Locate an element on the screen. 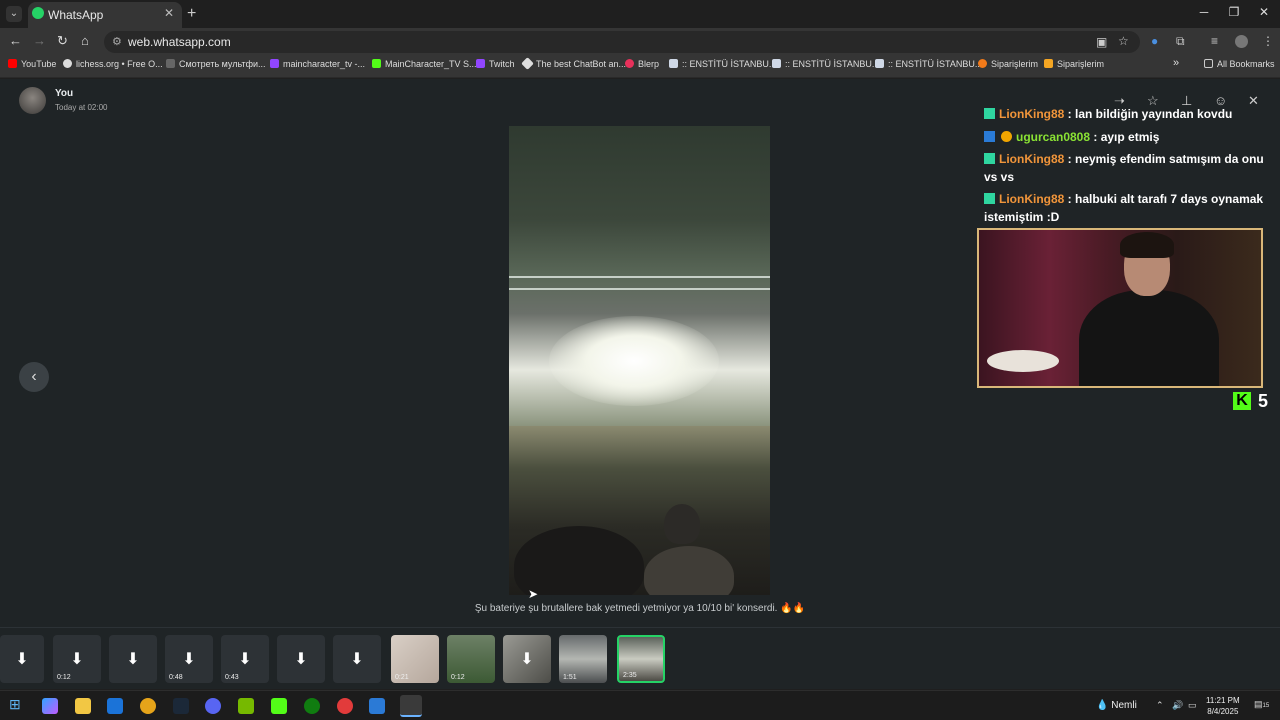  thumbnail: ⬇ 0:48 is located at coordinates (189, 659).